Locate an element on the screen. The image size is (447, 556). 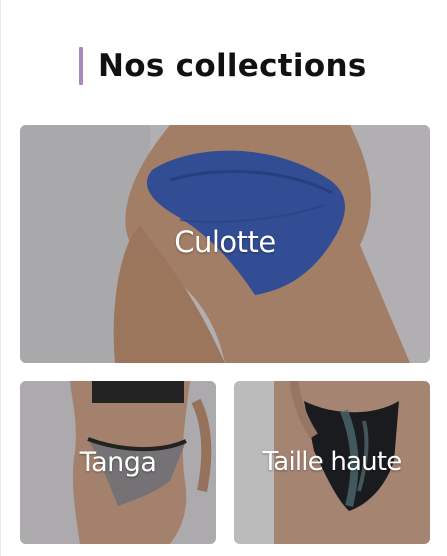
page-left-border is located at coordinates (0, 278).